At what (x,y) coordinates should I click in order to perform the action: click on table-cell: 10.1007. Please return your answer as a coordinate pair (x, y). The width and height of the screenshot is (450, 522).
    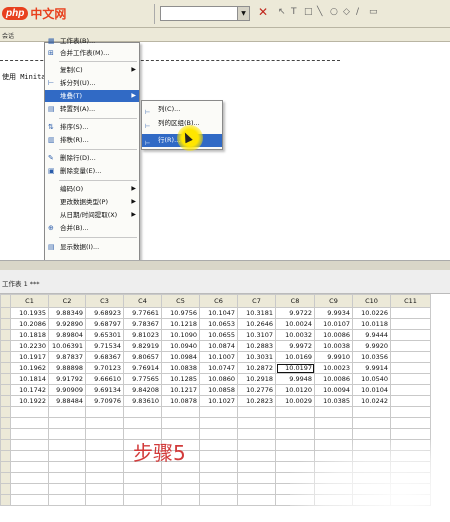
    Looking at the image, I should click on (218, 357).